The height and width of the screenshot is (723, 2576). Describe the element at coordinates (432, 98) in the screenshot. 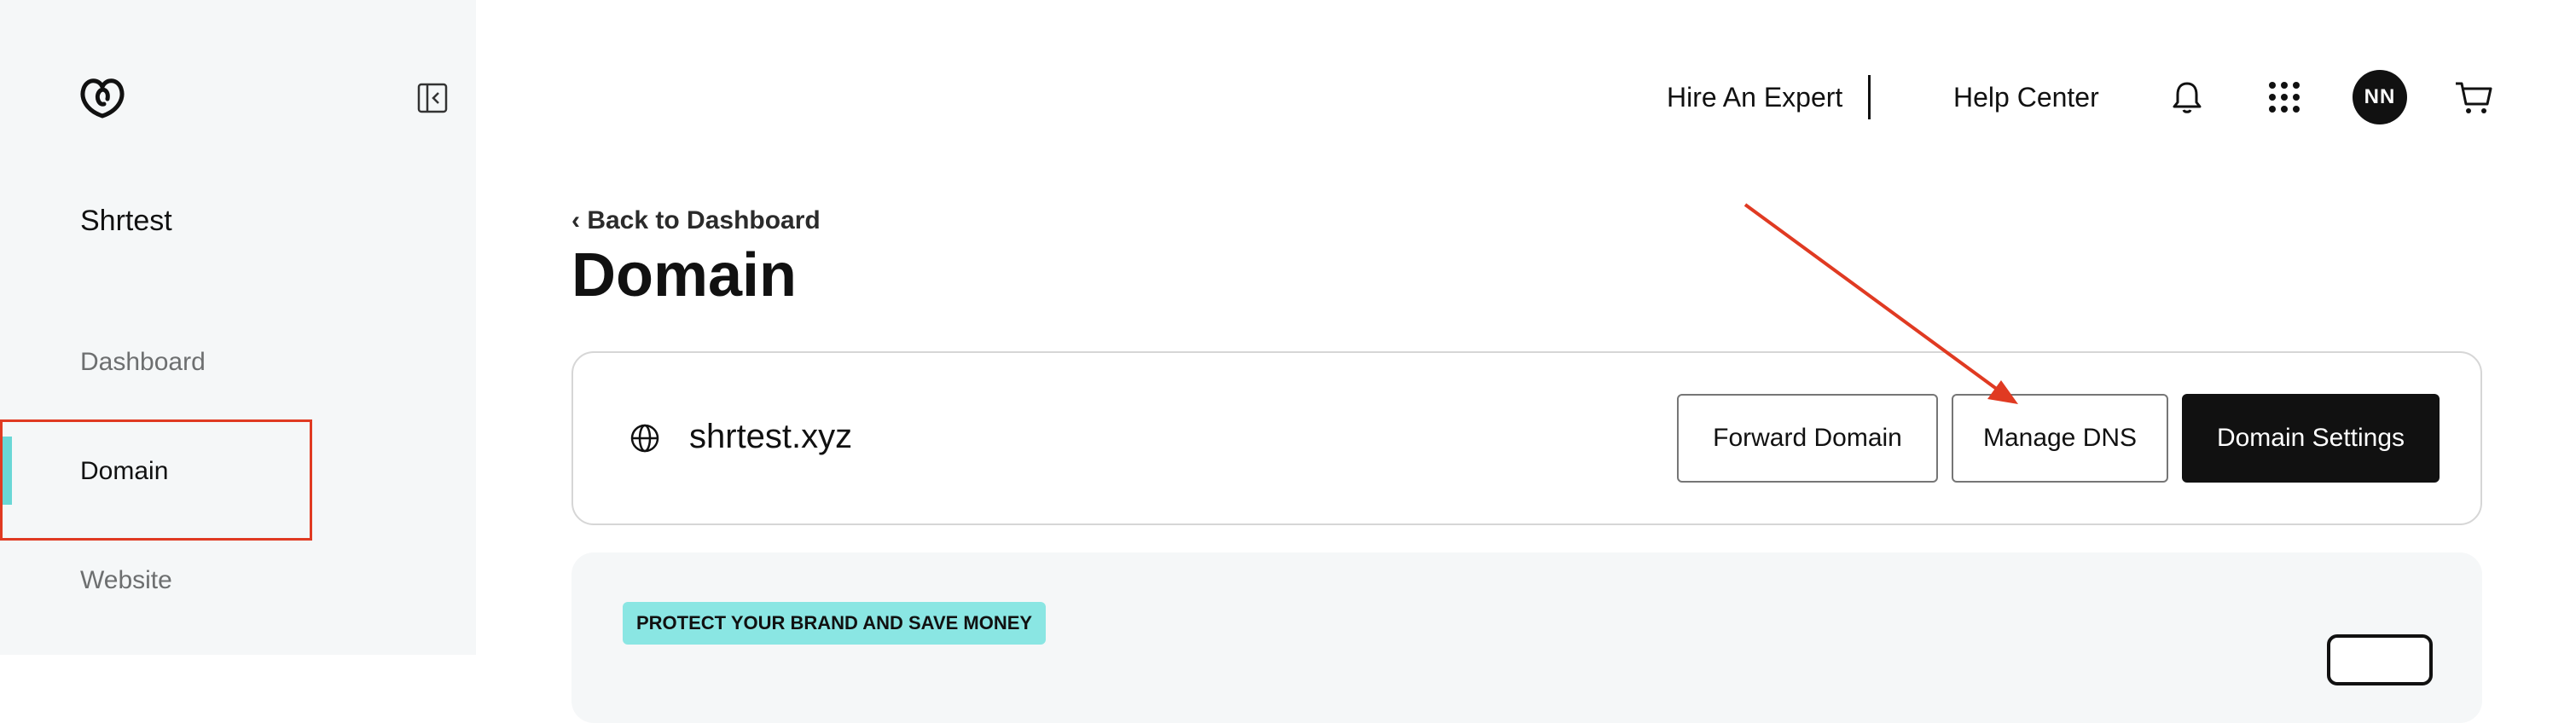

I see `collapse-sidebar-icon` at that location.